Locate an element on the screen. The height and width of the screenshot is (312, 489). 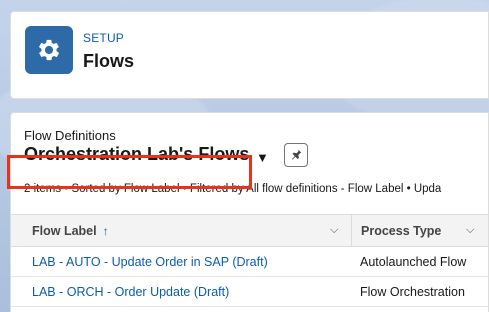
table-header: Flow Label ↑ ⌵ Process Type ⌵ is located at coordinates (249, 230).